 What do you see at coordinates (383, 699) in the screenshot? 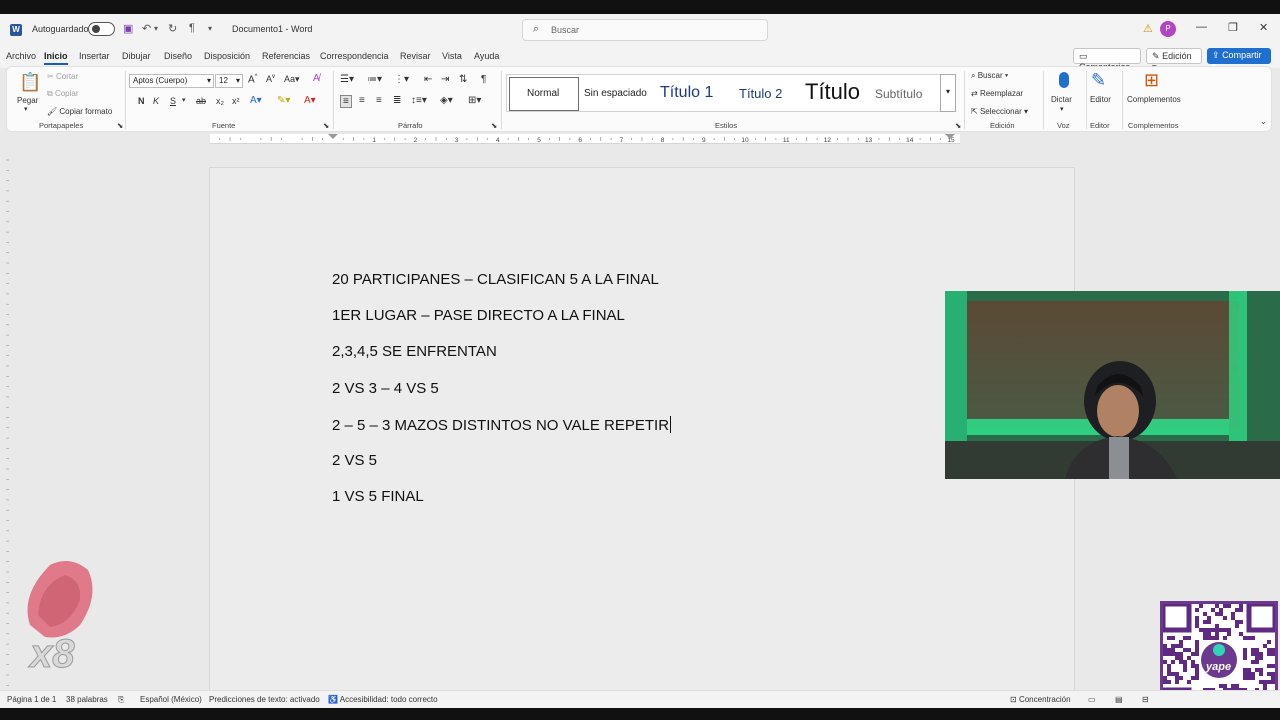
I see `accessibility-status: ♿ Accesibilidad: todo correcto` at bounding box center [383, 699].